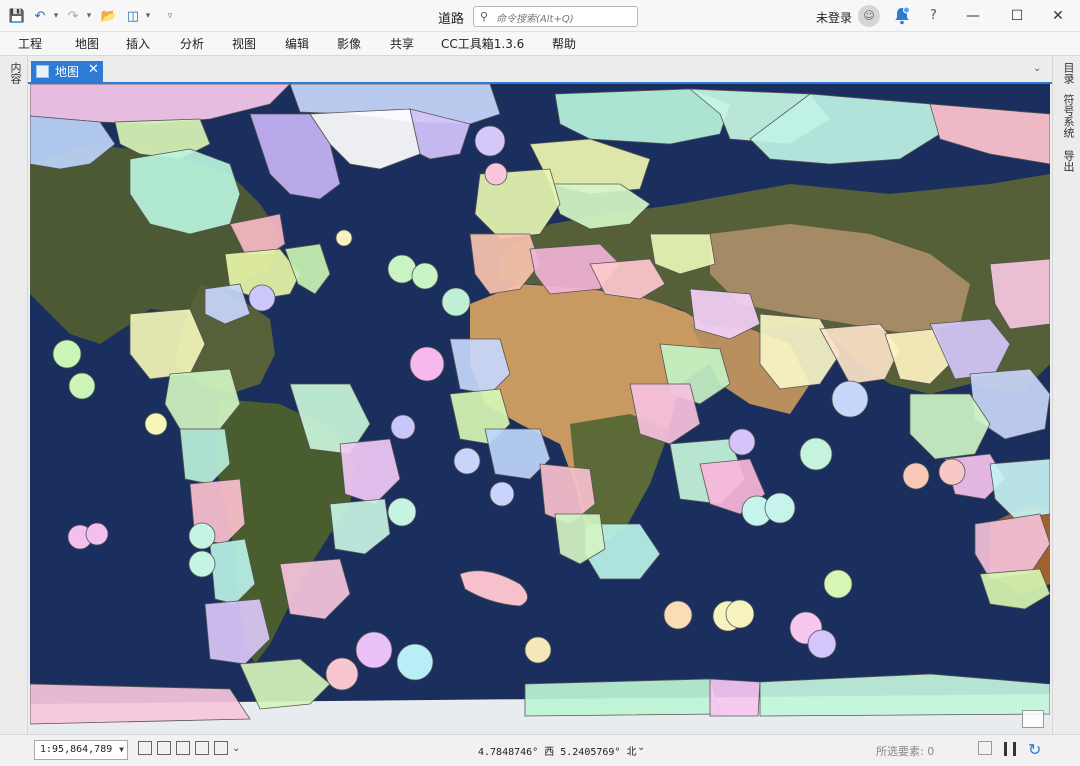 The image size is (1080, 766). Describe the element at coordinates (1017, 16) in the screenshot. I see `maximize-icon: ☐` at that location.